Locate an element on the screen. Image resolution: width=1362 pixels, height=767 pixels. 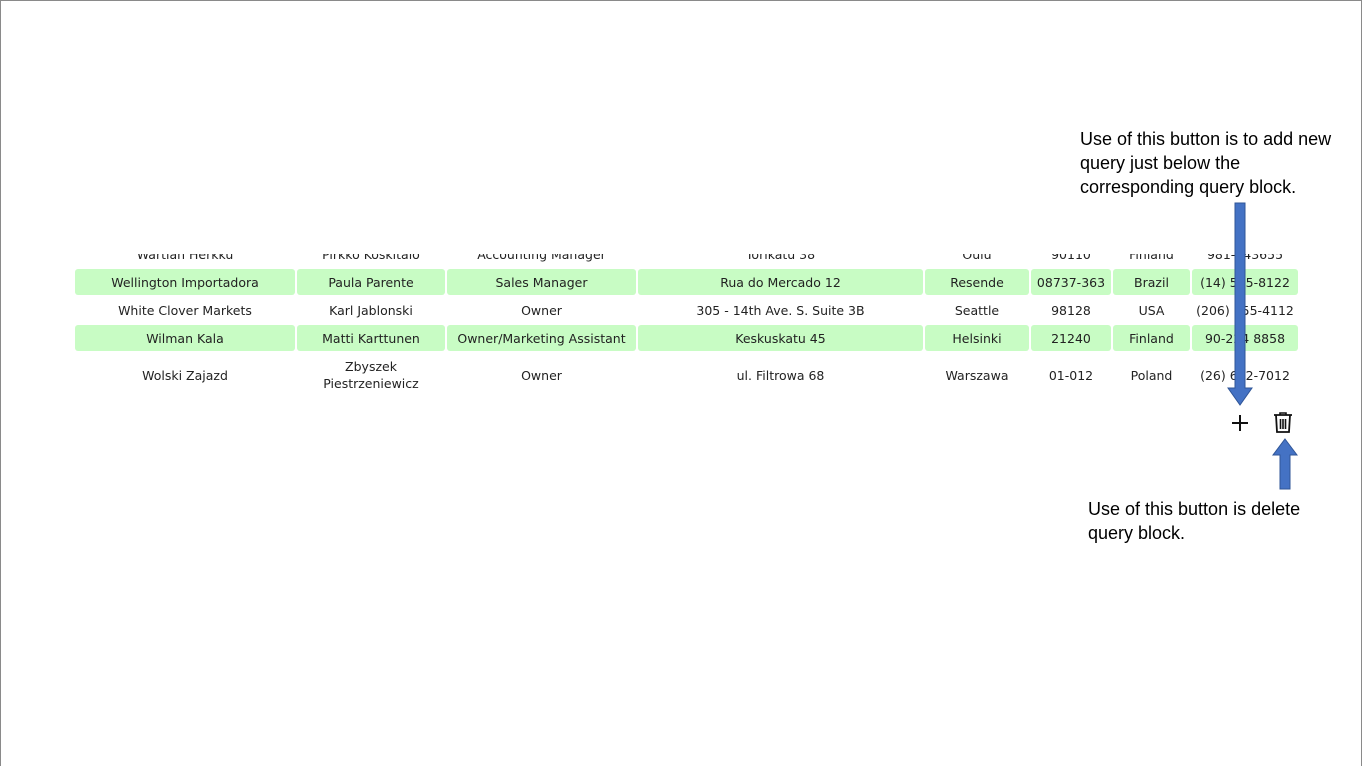
table-cell: Rua do Mercado 12 is located at coordinates (780, 282).